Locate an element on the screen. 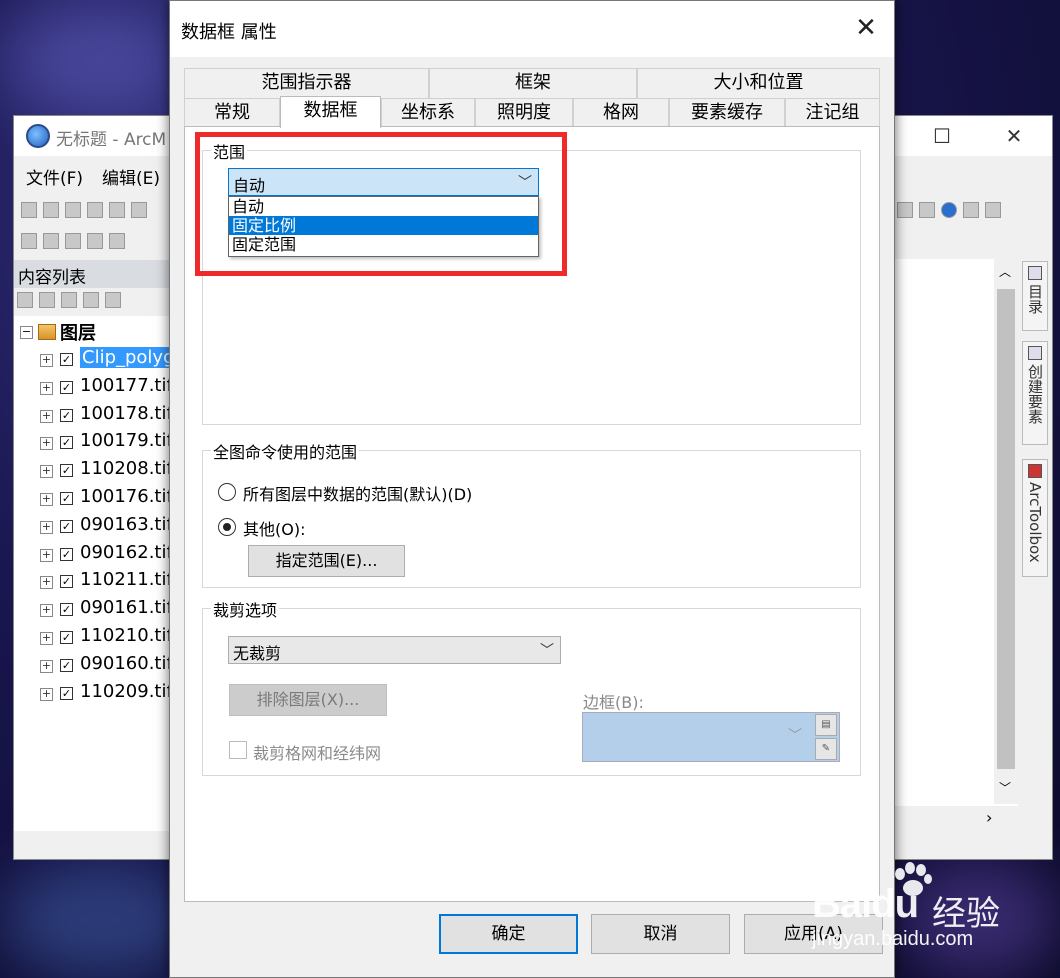  open-folder-icon is located at coordinates (51, 210).